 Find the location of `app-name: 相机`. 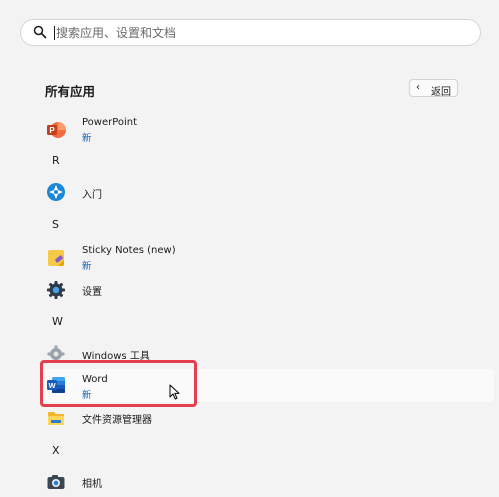

app-name: 相机 is located at coordinates (92, 484).